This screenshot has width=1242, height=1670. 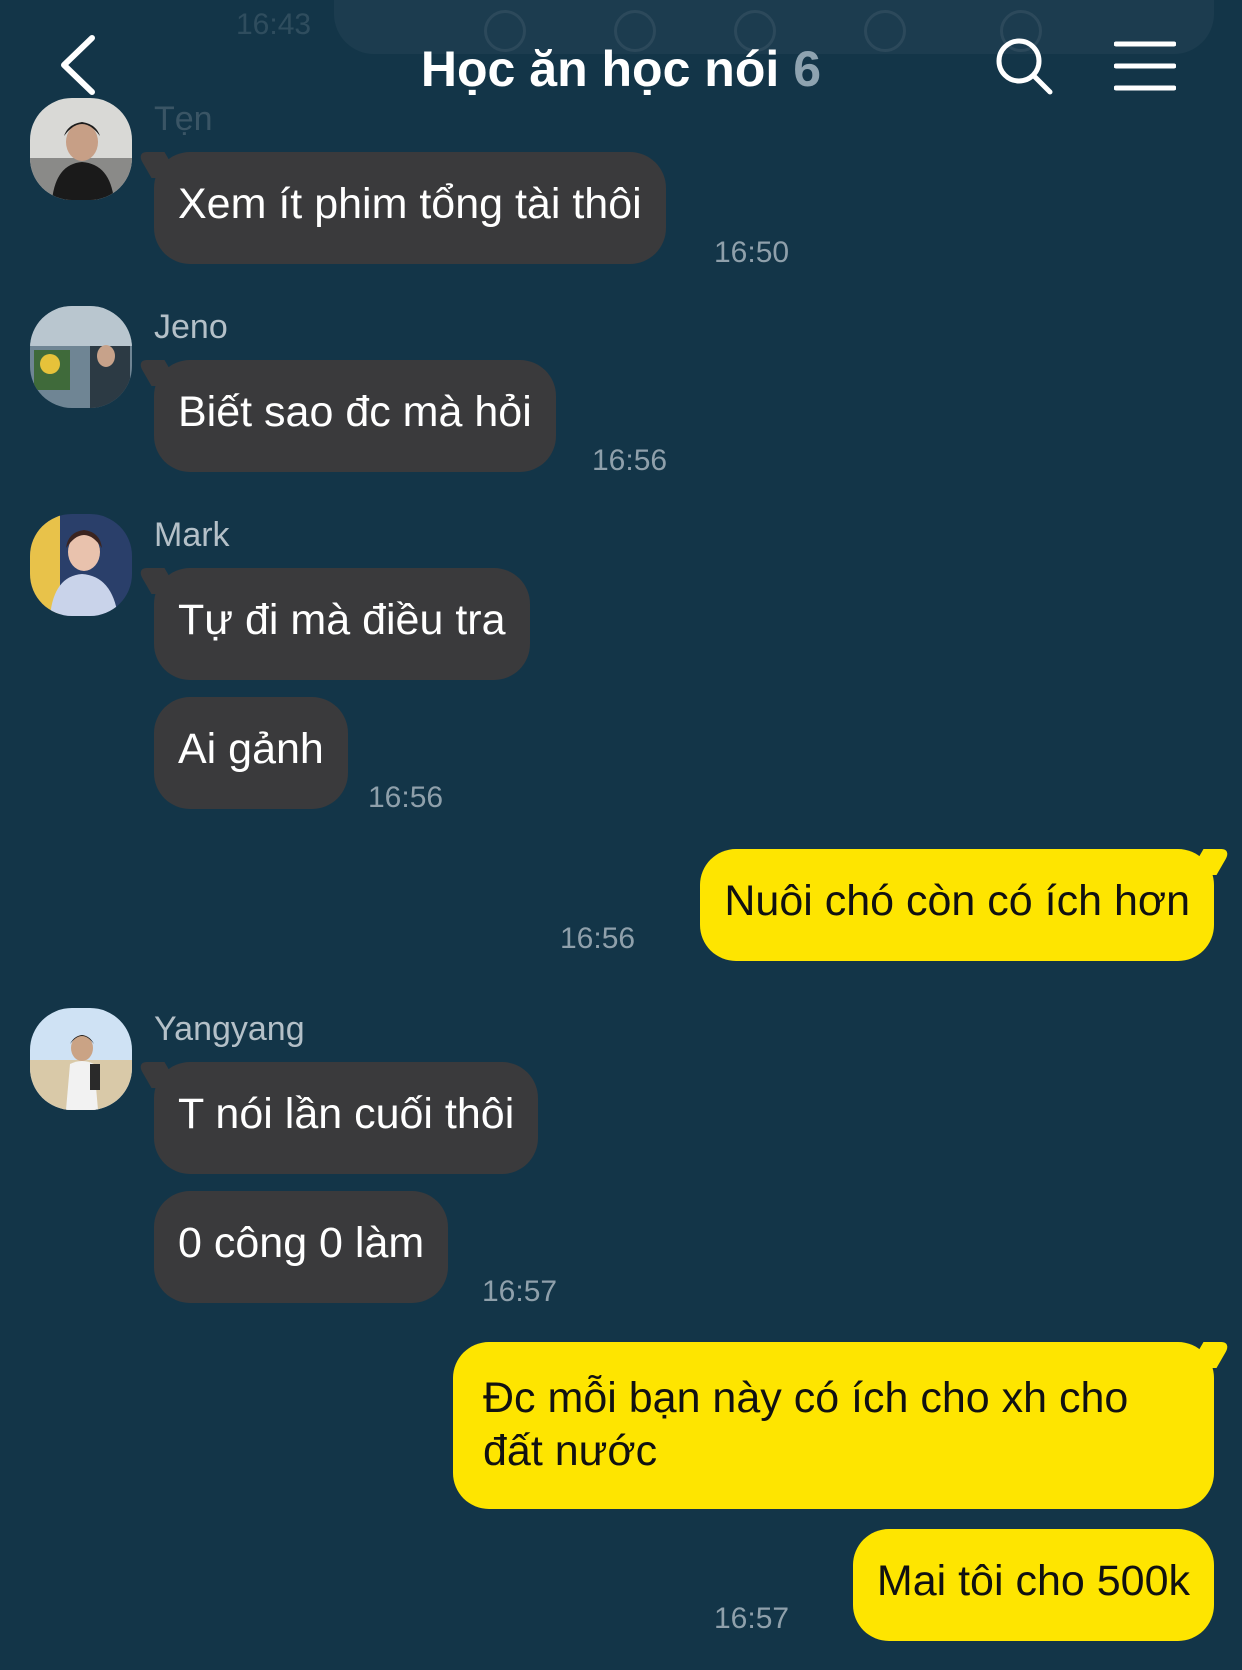 I want to click on hamburger-menu-icon, so click(x=1145, y=66).